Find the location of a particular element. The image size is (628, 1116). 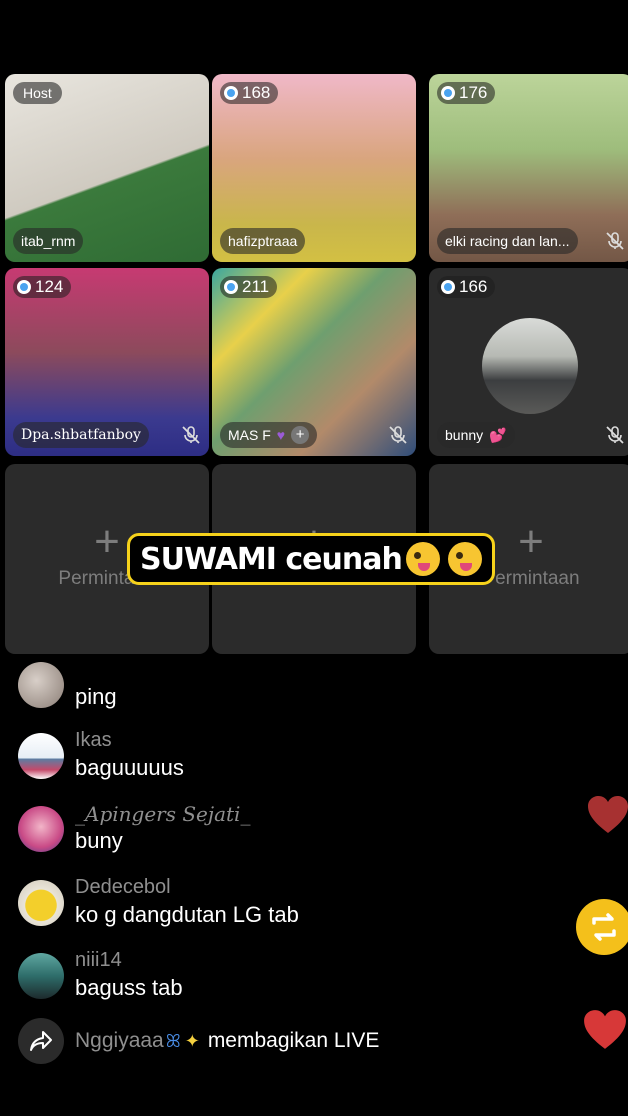

viewer-count-badge: 211 is located at coordinates (249, 287).